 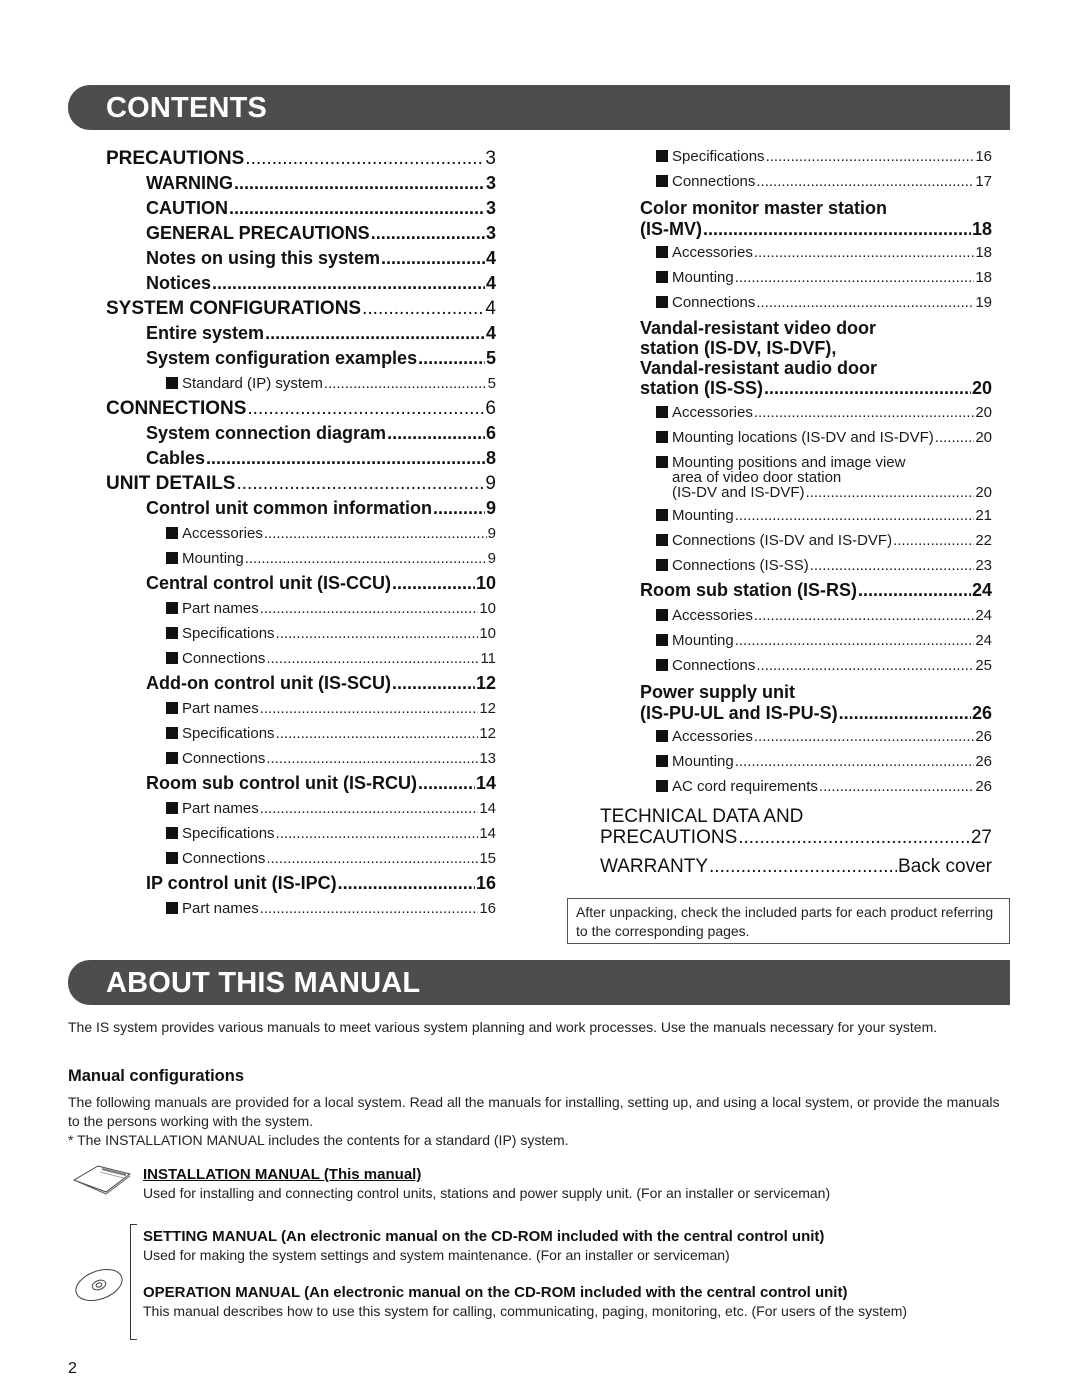 I want to click on toc-label-text: Central control unit (IS-CCU), so click(x=268, y=583).